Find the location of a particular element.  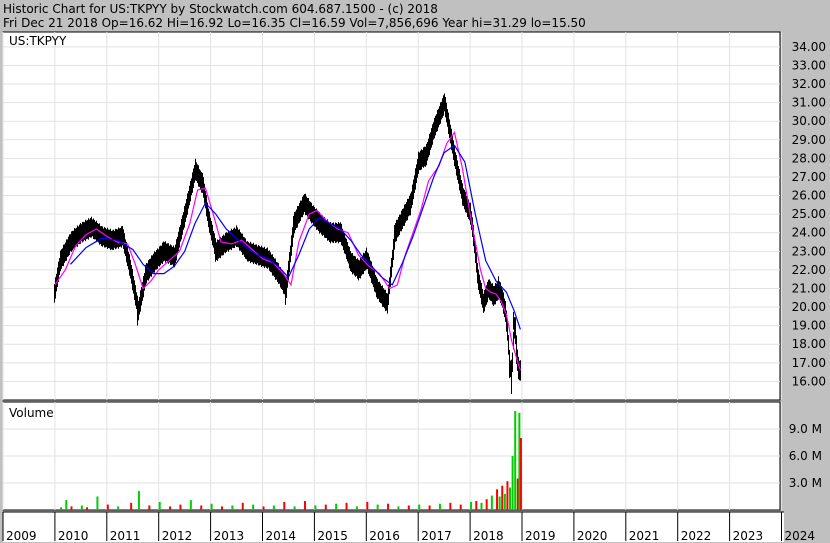

year-tick-label: 2015 is located at coordinates (332, 536).